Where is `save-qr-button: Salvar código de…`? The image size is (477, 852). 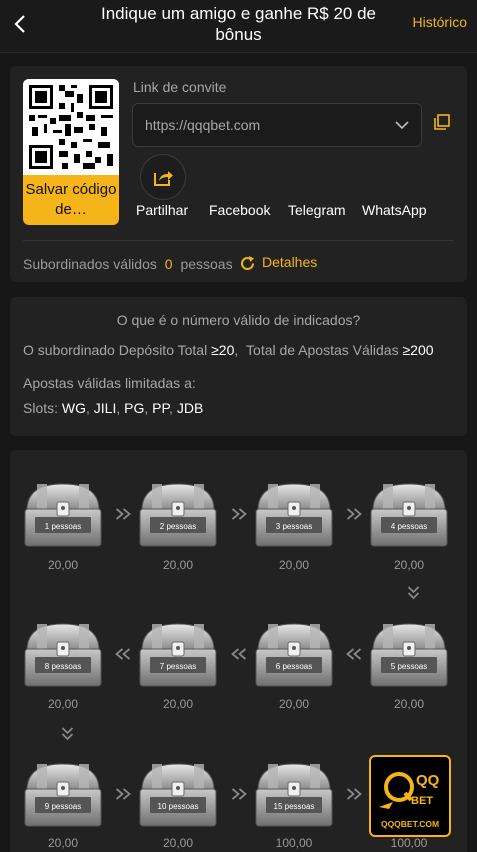
save-qr-button: Salvar código de… is located at coordinates (71, 152).